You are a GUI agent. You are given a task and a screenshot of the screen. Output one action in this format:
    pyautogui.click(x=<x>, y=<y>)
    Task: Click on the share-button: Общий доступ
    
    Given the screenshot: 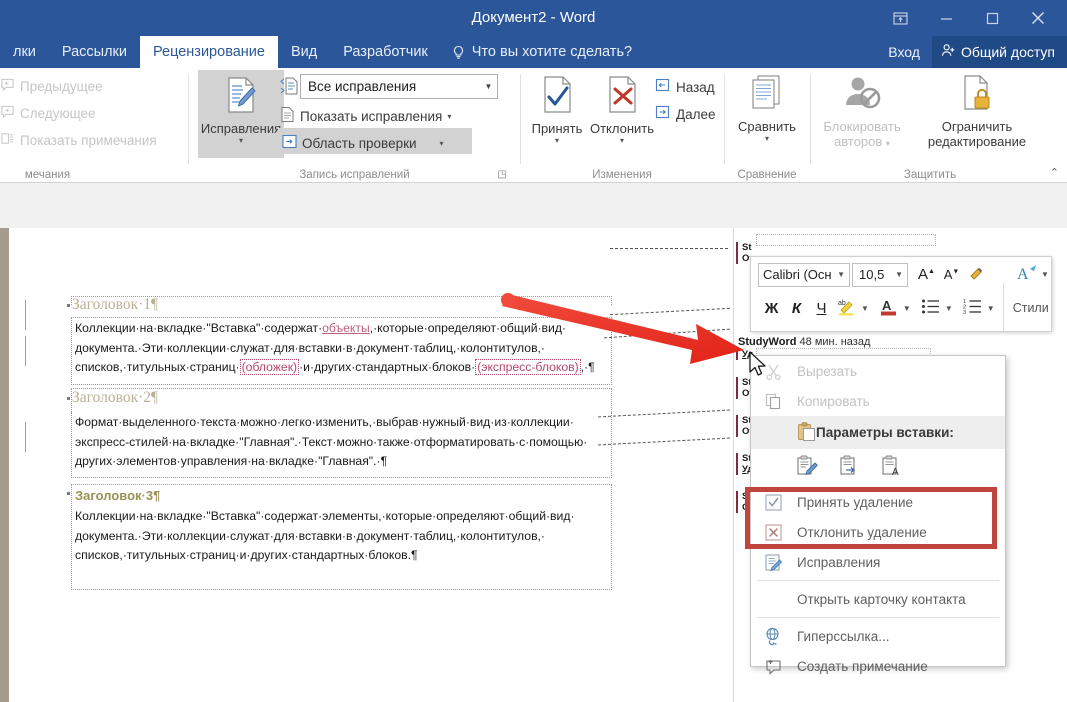 What is the action you would take?
    pyautogui.click(x=999, y=52)
    